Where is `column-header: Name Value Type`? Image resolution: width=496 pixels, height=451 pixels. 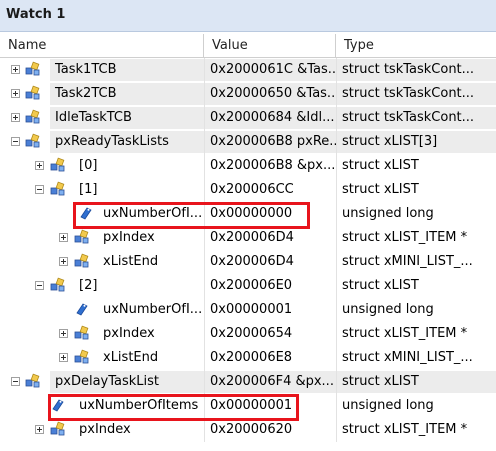
column-header: Name Value Type is located at coordinates (248, 46).